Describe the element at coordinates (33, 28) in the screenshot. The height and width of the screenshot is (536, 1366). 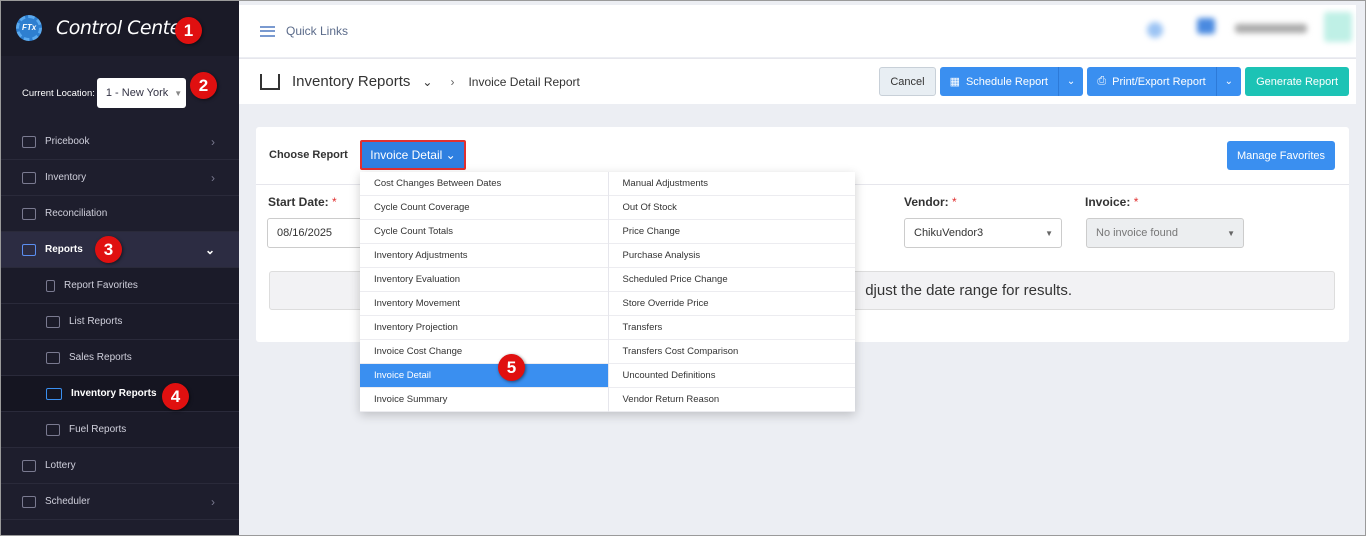
I see `gear-logo-icon: FTx` at that location.